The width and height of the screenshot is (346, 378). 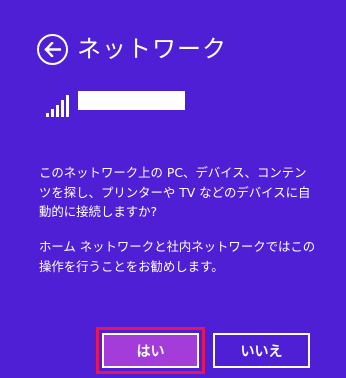 I want to click on back-arrow-icon, so click(x=52, y=49).